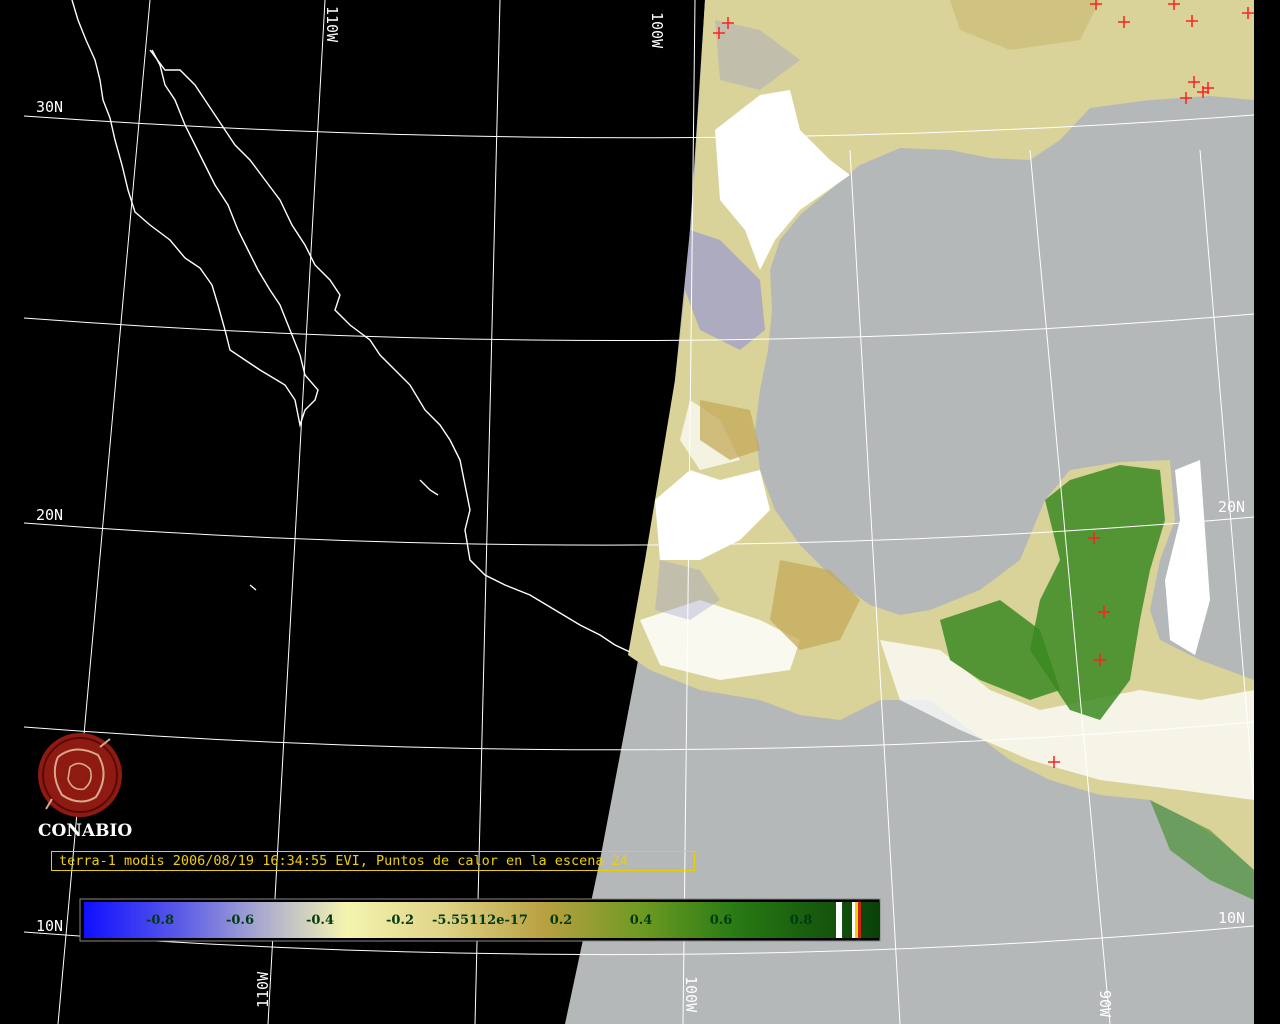 This screenshot has height=1024, width=1280. Describe the element at coordinates (49, 515) in the screenshot. I see `lat-label-20n-left: 20N` at that location.